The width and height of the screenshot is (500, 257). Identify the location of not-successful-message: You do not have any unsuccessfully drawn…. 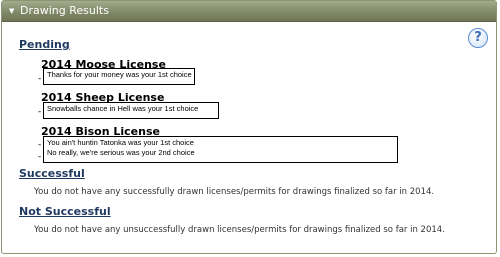
(239, 230).